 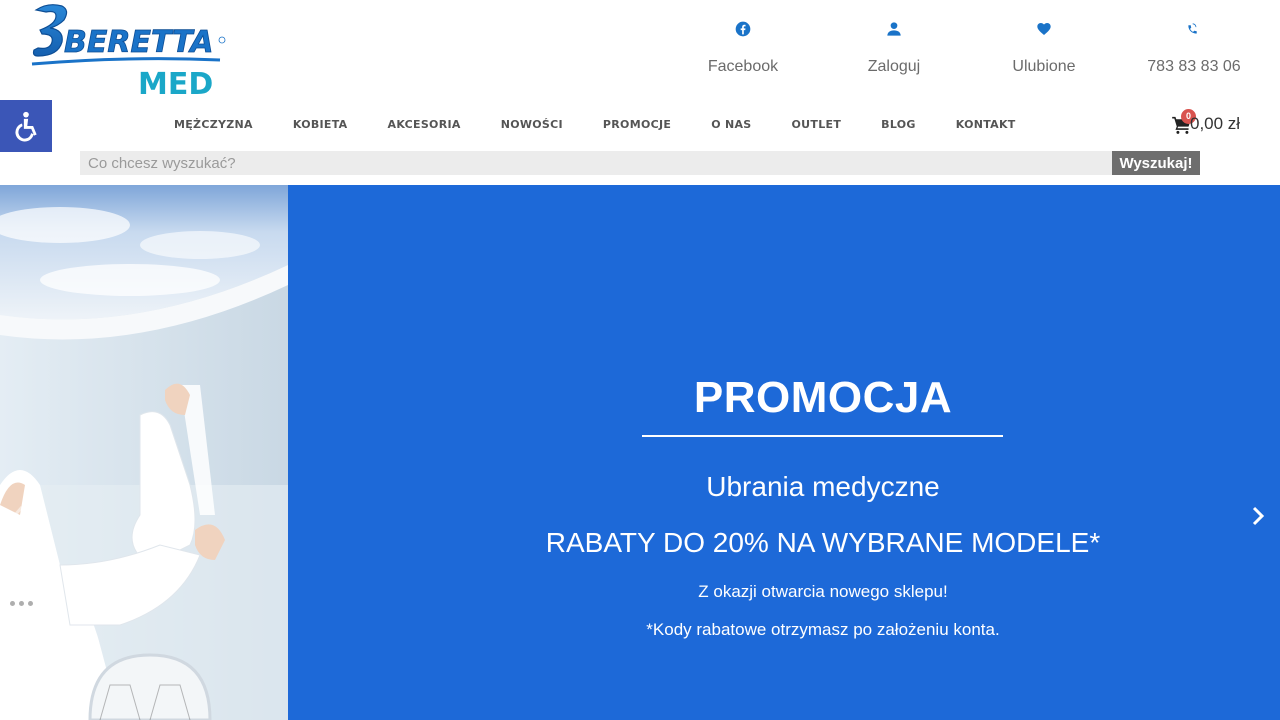 What do you see at coordinates (1044, 66) in the screenshot?
I see `favorites-label: Ulubione` at bounding box center [1044, 66].